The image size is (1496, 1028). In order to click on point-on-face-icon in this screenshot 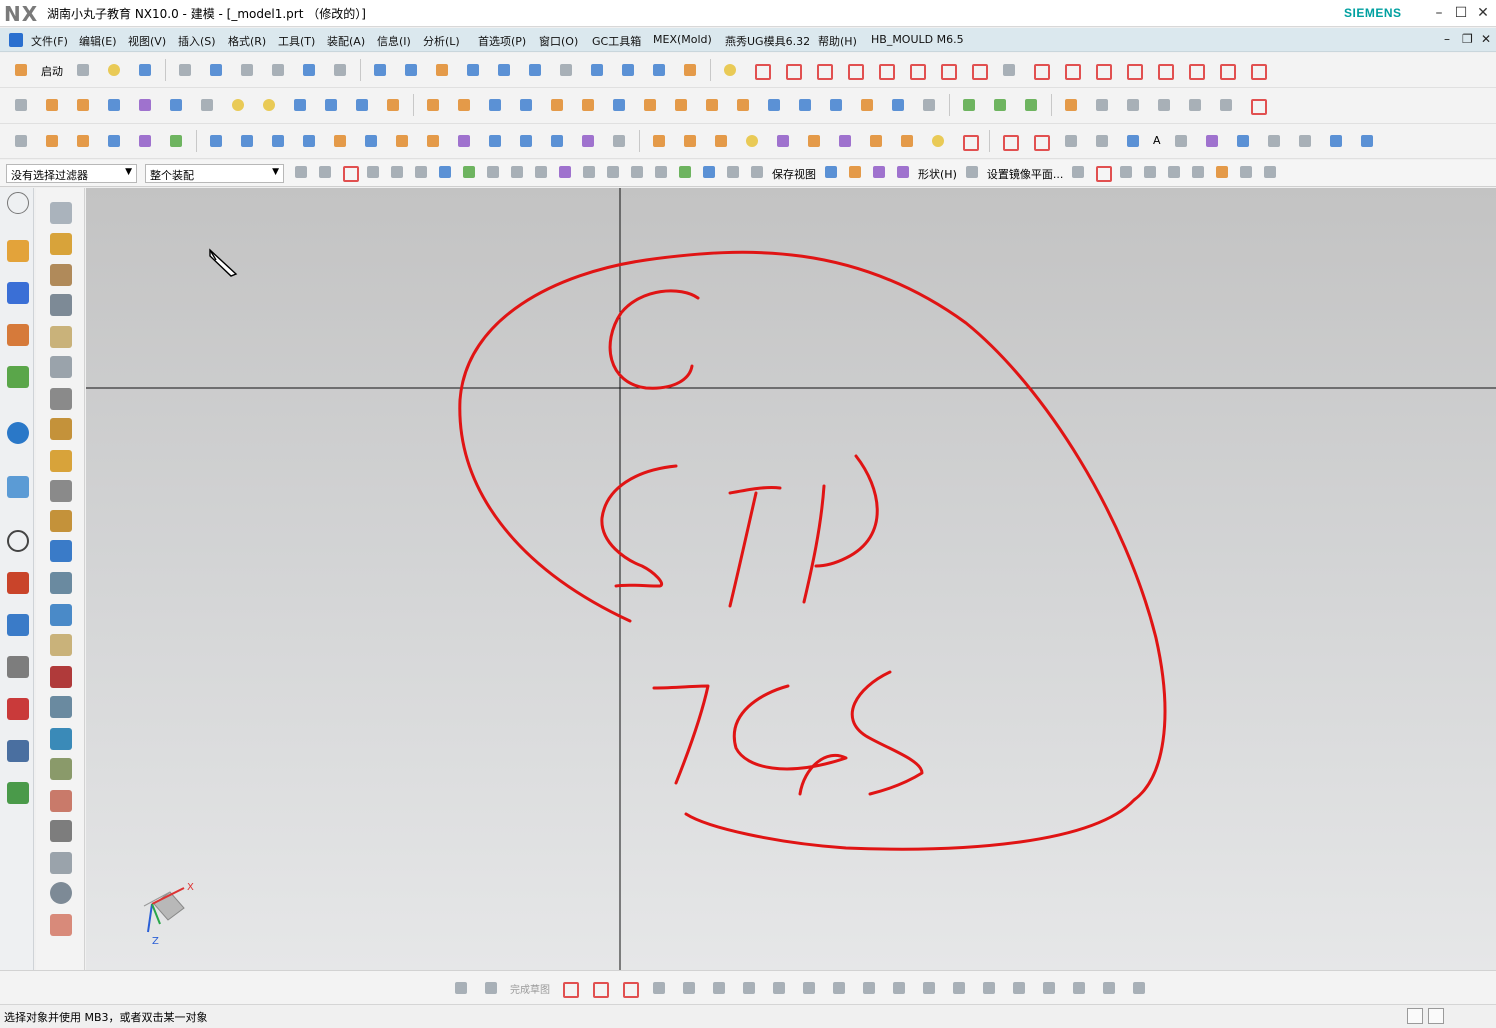, I will do `click(685, 172)`.